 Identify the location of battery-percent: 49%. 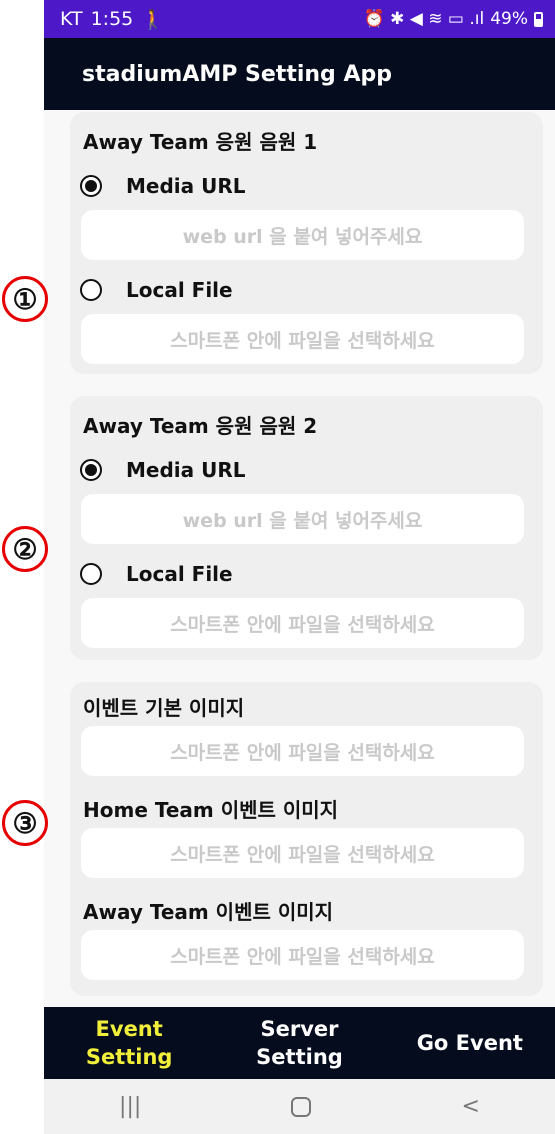
(509, 19).